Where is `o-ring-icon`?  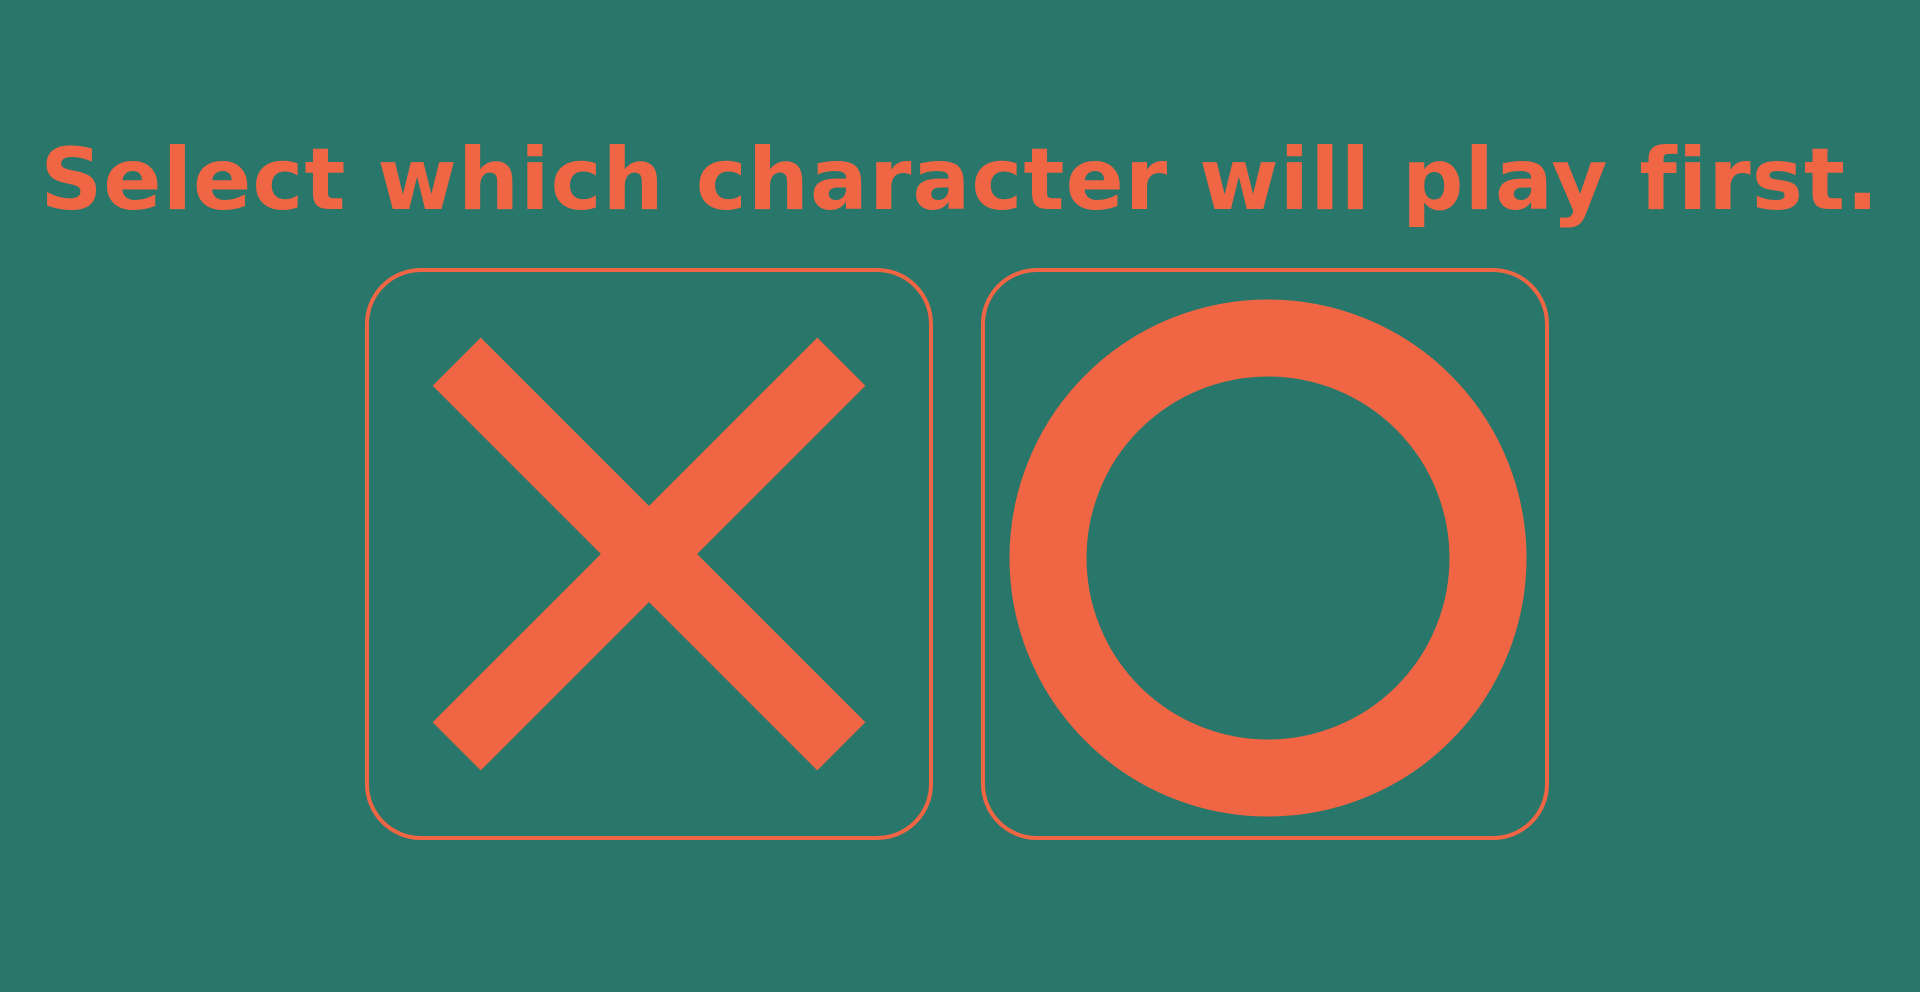
o-ring-icon is located at coordinates (1268, 558).